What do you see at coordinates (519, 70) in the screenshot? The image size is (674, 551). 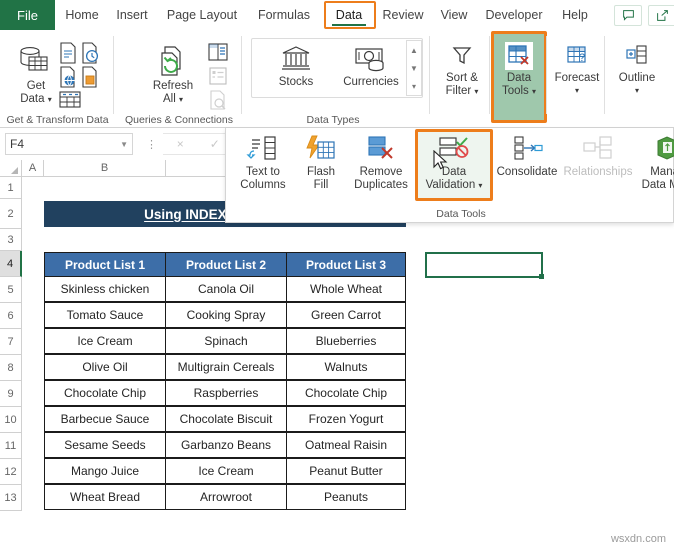 I see `data-tools-button: Data Tools ▾` at bounding box center [519, 70].